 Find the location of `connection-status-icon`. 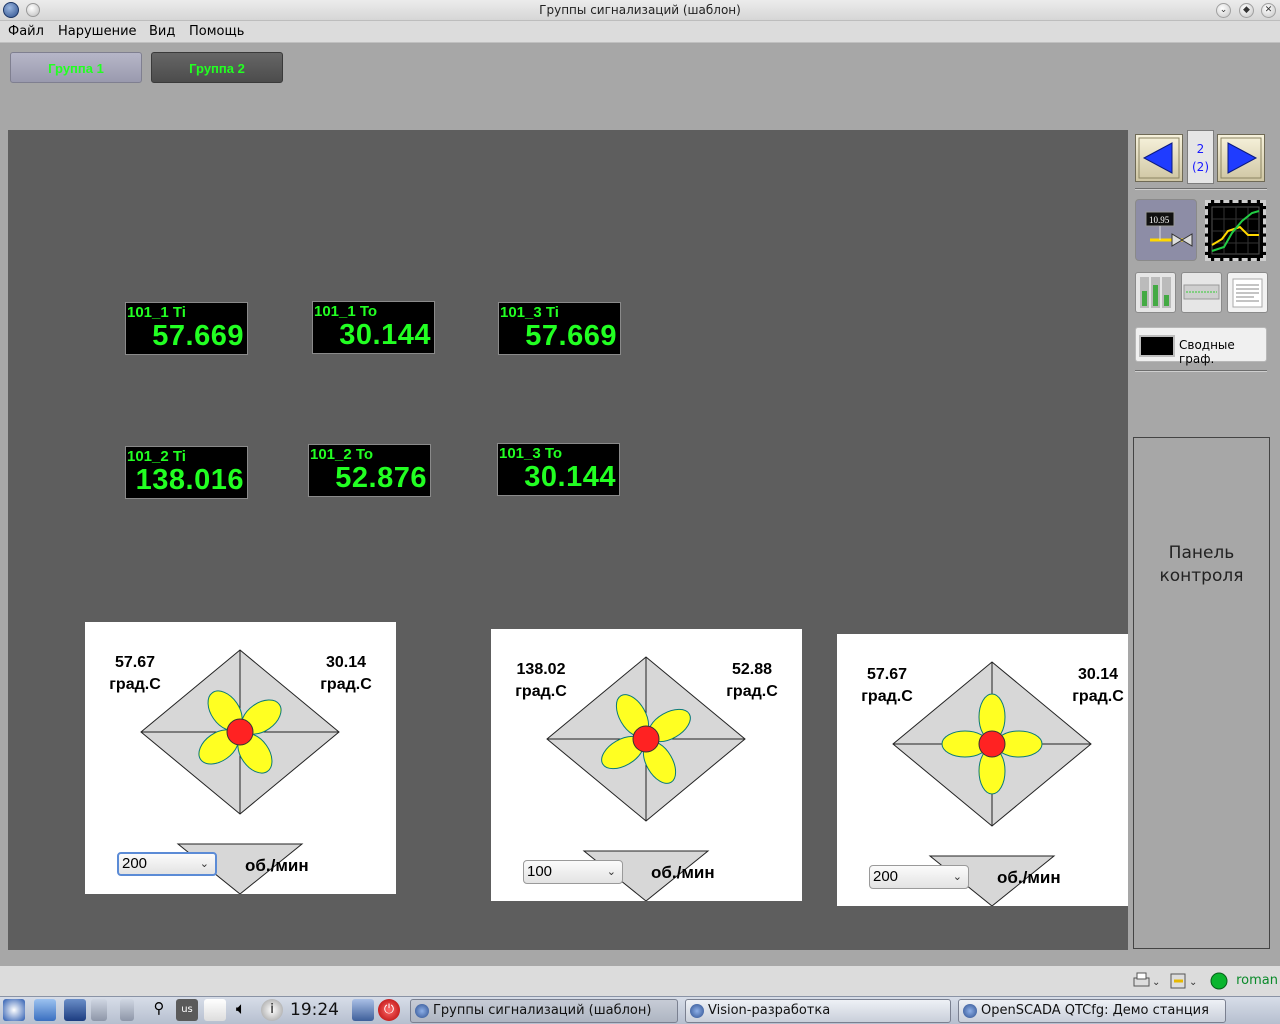

connection-status-icon is located at coordinates (1219, 981).